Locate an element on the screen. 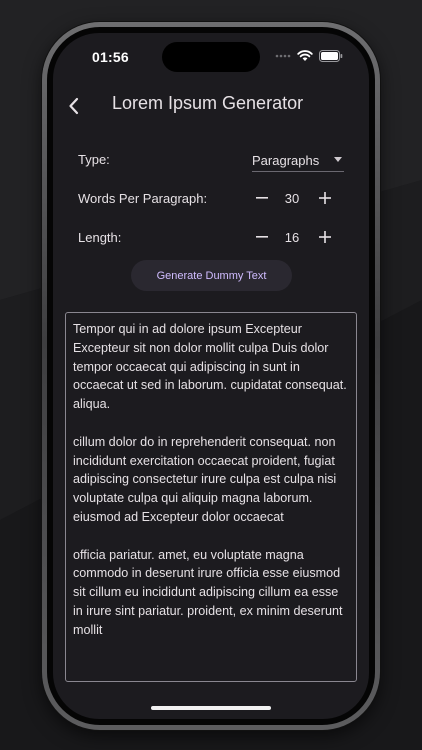 The height and width of the screenshot is (750, 422). length-label: Length: is located at coordinates (100, 237).